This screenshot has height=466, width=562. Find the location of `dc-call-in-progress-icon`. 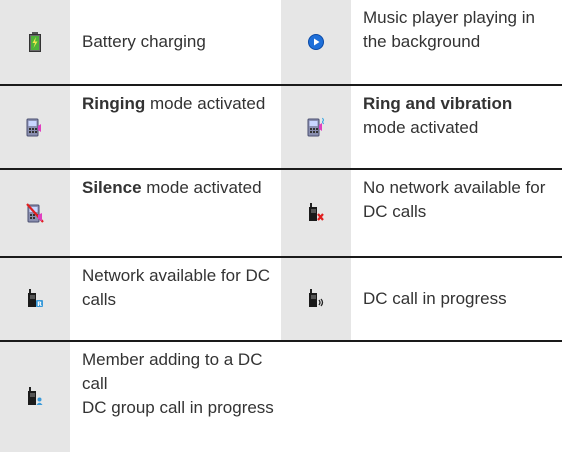

dc-call-in-progress-icon is located at coordinates (316, 299).